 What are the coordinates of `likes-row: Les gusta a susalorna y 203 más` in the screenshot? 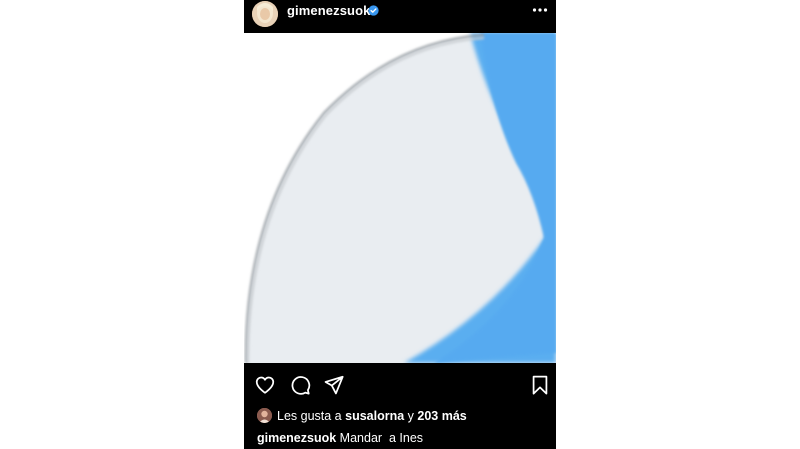 It's located at (400, 415).